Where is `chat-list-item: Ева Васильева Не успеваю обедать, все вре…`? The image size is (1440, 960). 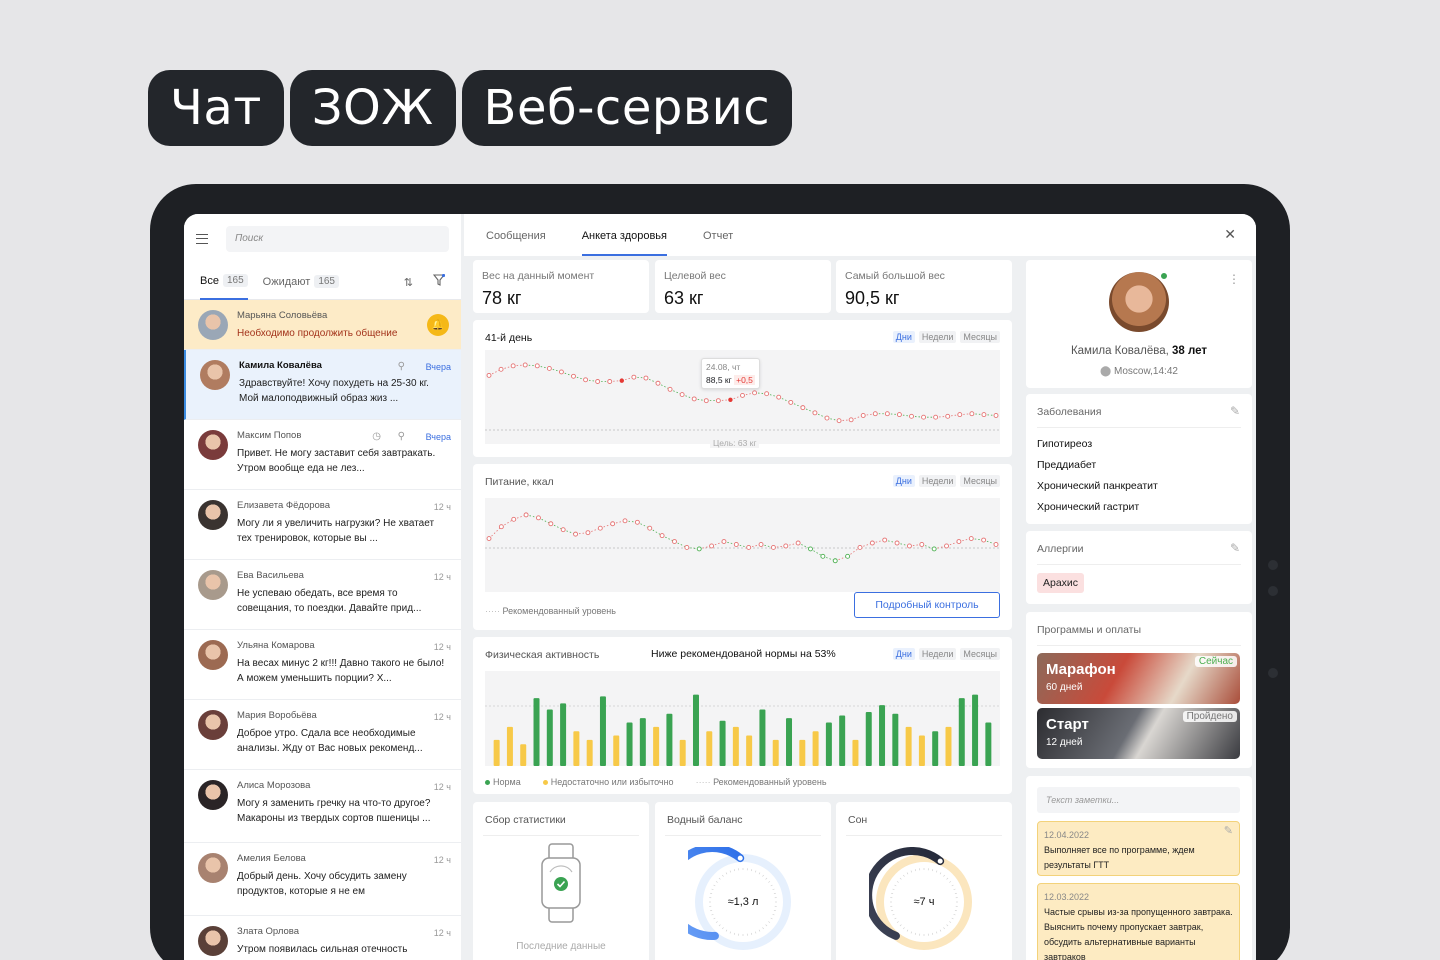
chat-list-item: Ева Васильева Не успеваю обедать, все вре… is located at coordinates (322, 595).